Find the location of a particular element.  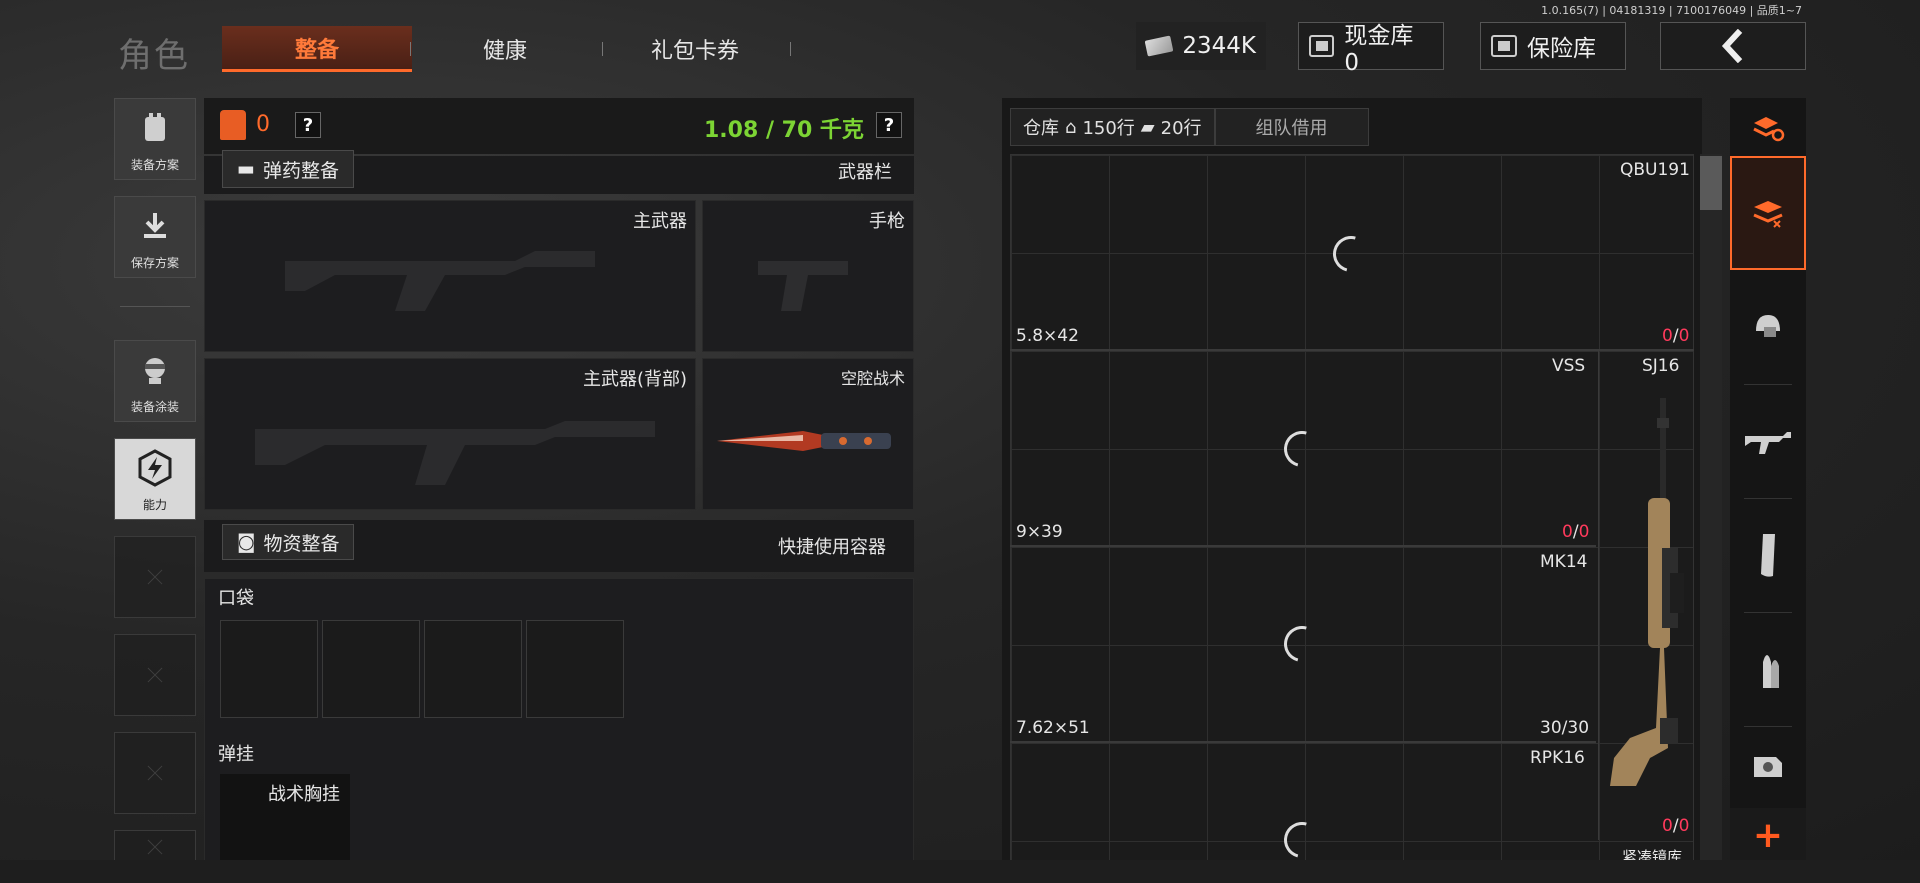

ammo-count: 30/30 is located at coordinates (1565, 728).